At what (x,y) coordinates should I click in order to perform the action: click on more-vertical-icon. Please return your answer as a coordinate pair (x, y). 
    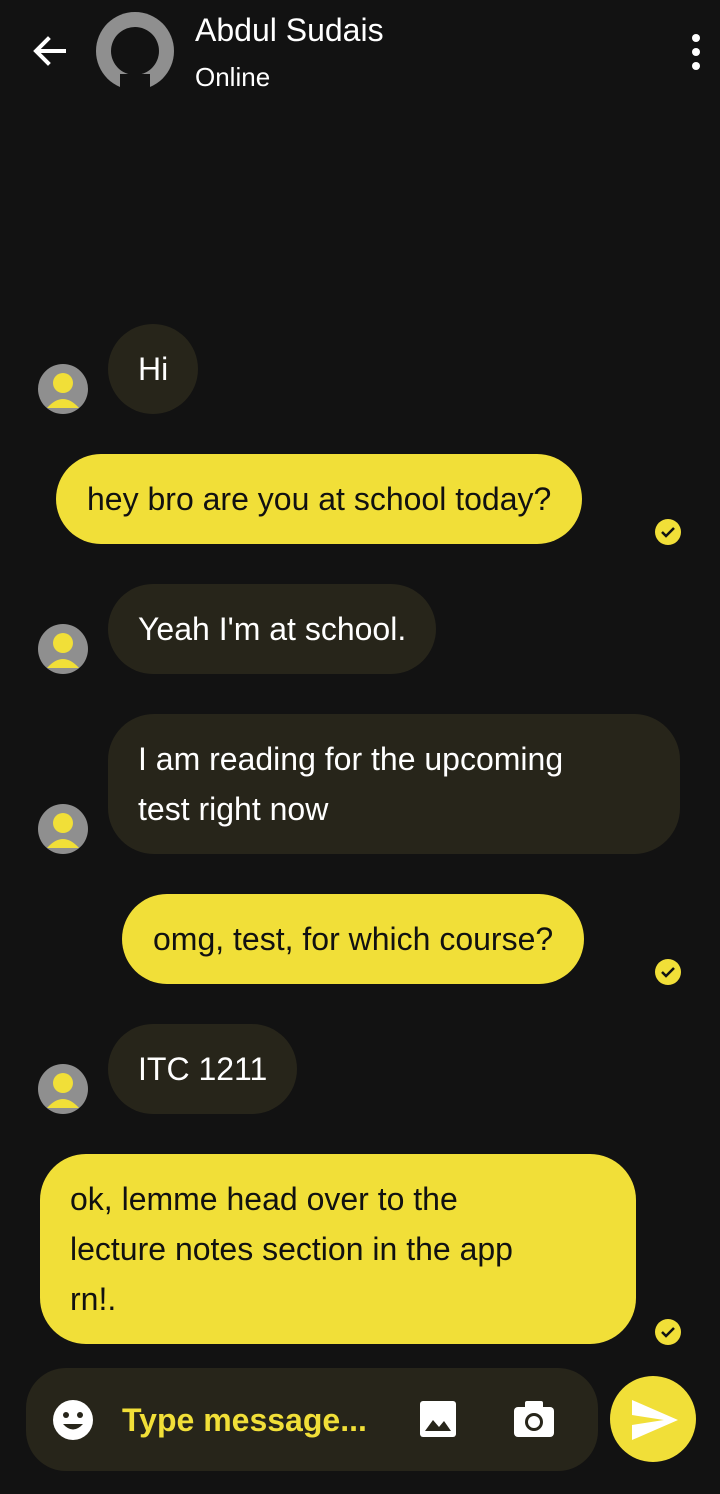
    Looking at the image, I should click on (696, 52).